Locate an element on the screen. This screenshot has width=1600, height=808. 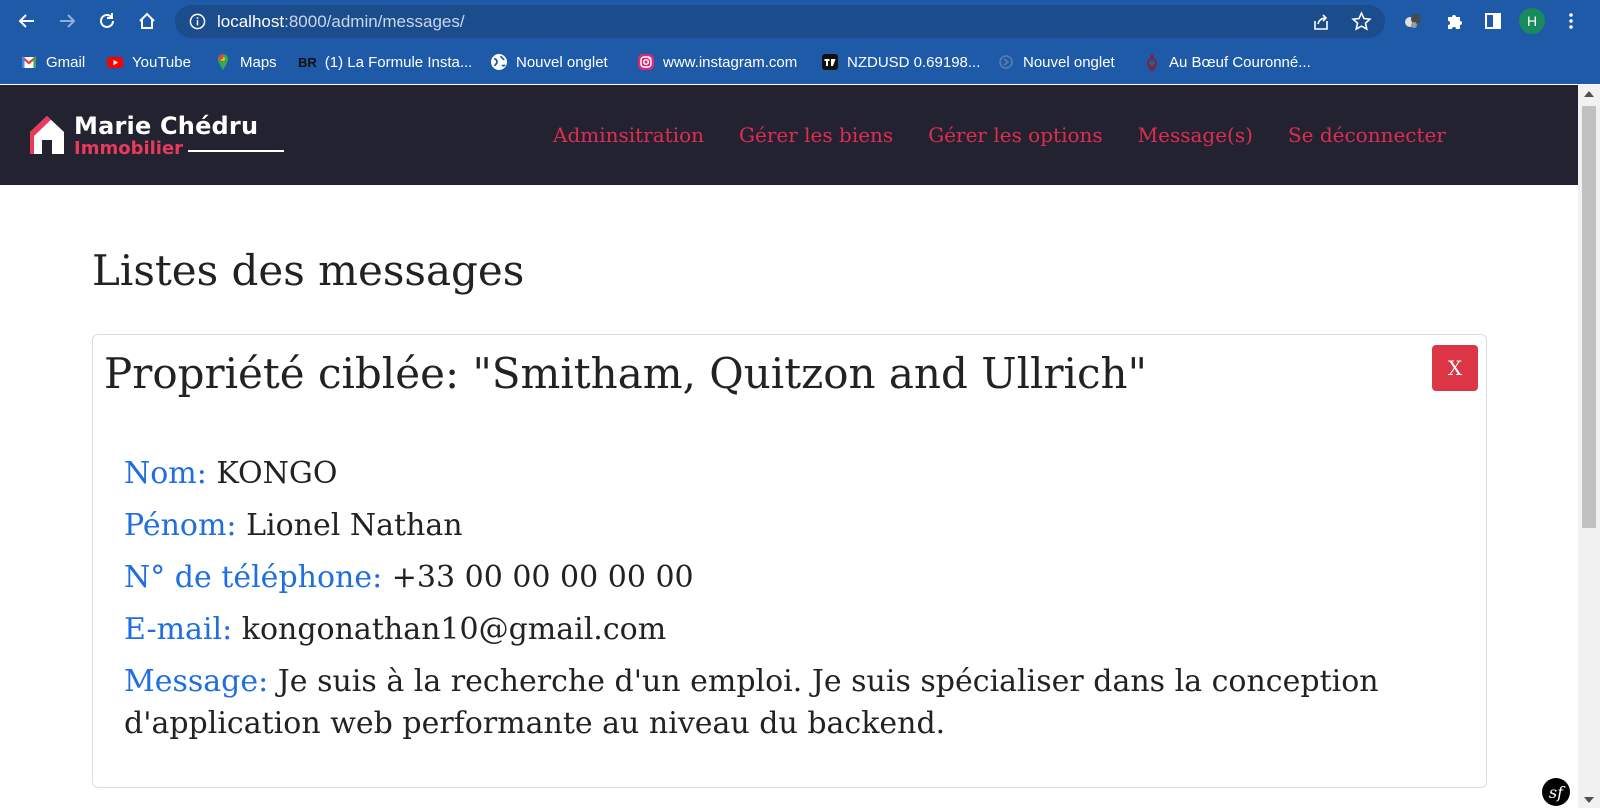
forward-arrow-icon is located at coordinates (68, 21).